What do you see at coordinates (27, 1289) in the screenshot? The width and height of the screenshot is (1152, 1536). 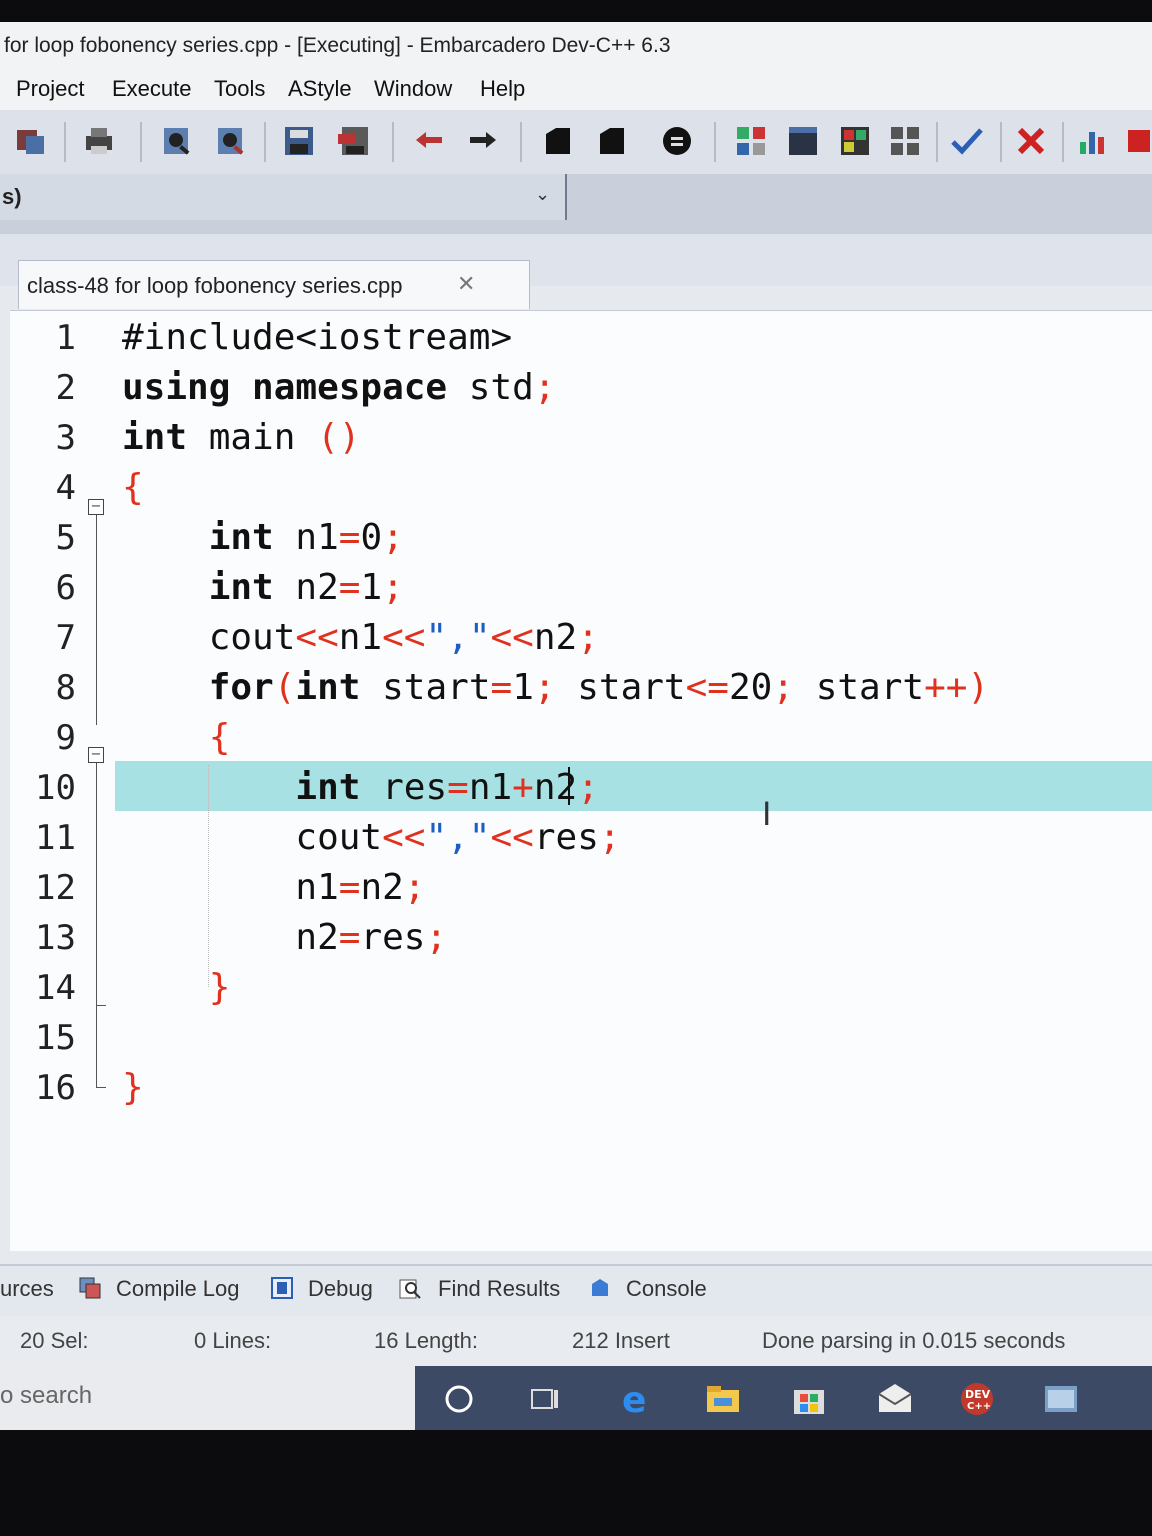 I see `tab-resources: urces` at bounding box center [27, 1289].